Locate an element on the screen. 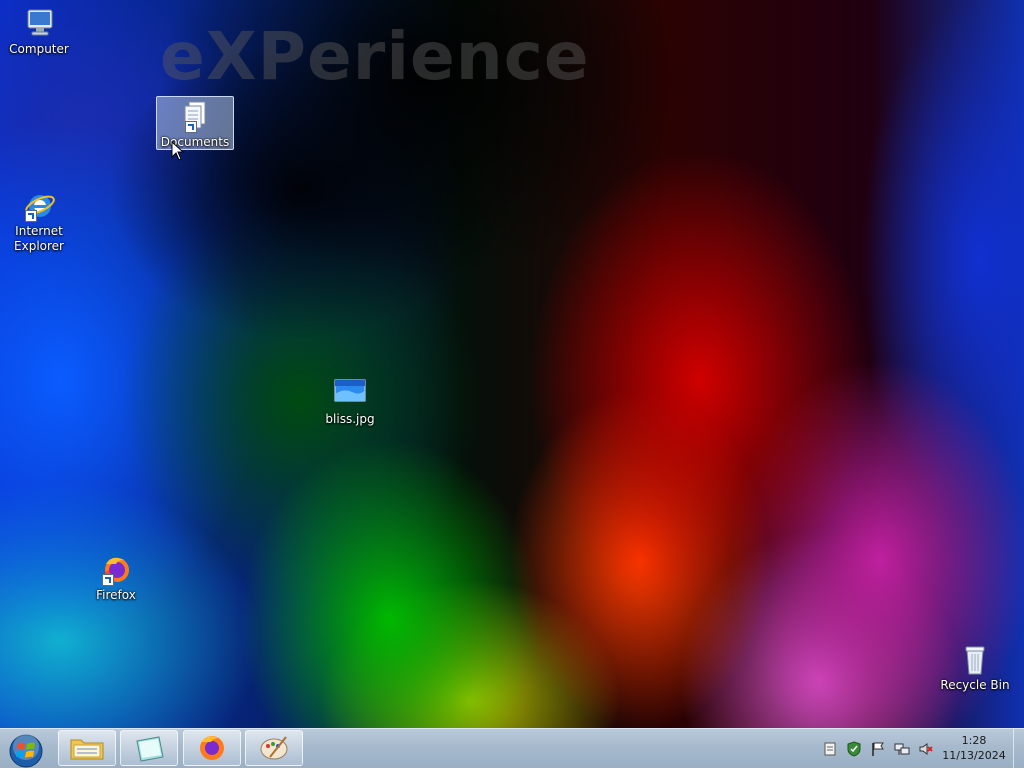 The image size is (1024, 772). desktop-icon-label: Computer is located at coordinates (39, 49).